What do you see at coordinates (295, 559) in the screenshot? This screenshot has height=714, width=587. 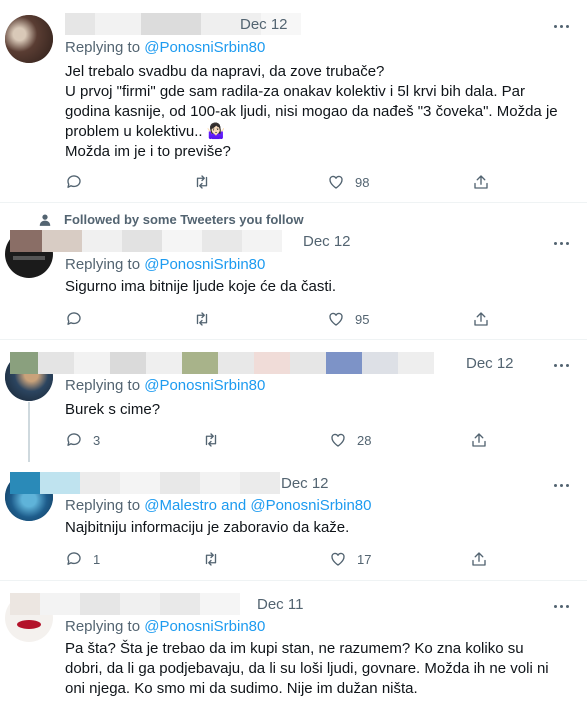 I see `tweet-actions: 1 17` at bounding box center [295, 559].